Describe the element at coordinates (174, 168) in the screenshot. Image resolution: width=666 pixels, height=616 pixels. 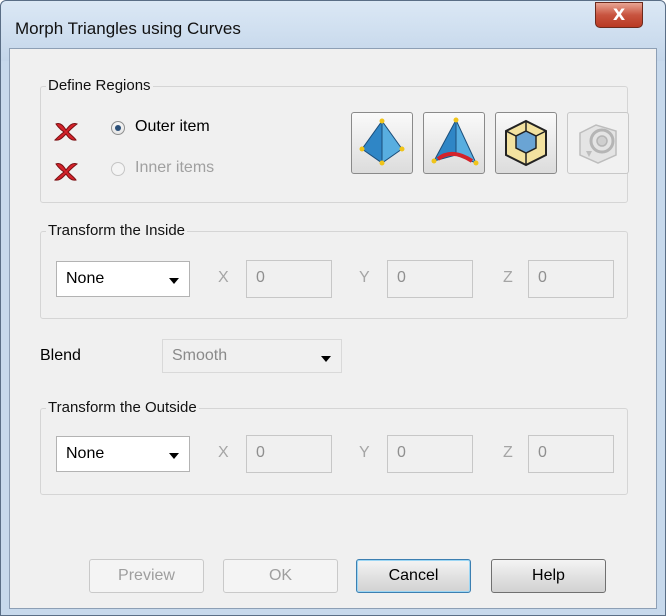
I see `inner-items-label: Inner items` at that location.